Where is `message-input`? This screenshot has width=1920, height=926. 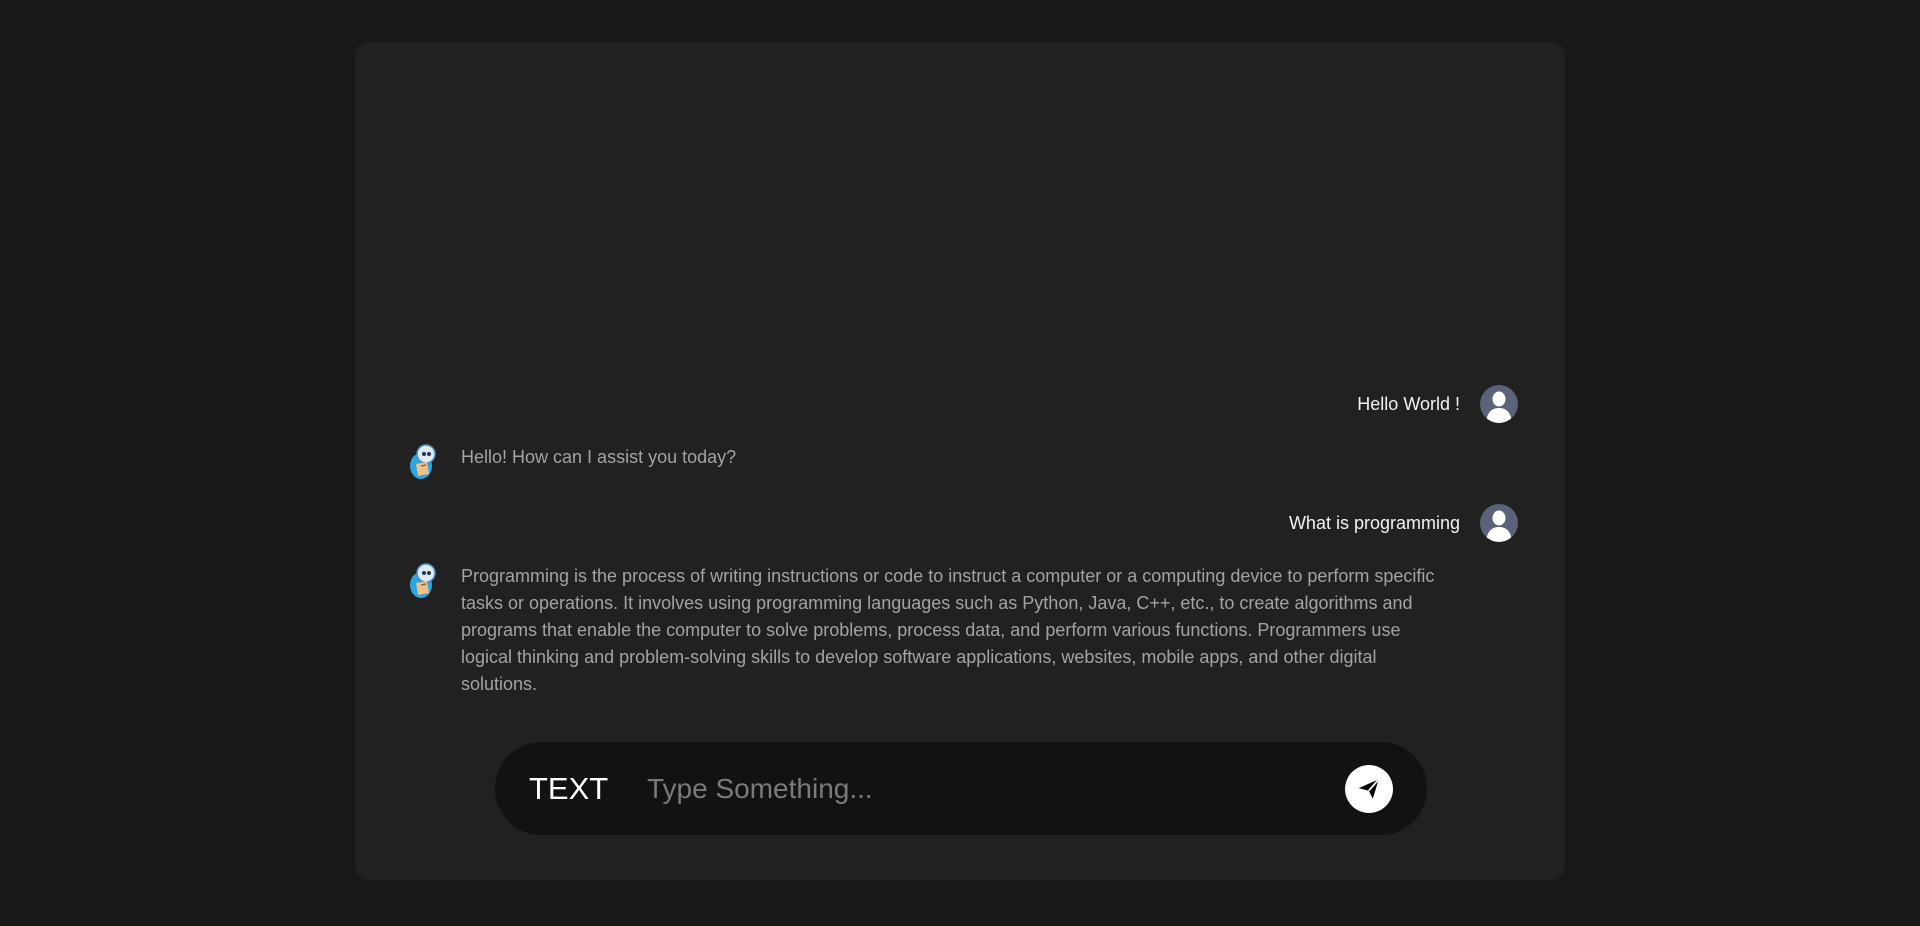
message-input is located at coordinates (985, 788).